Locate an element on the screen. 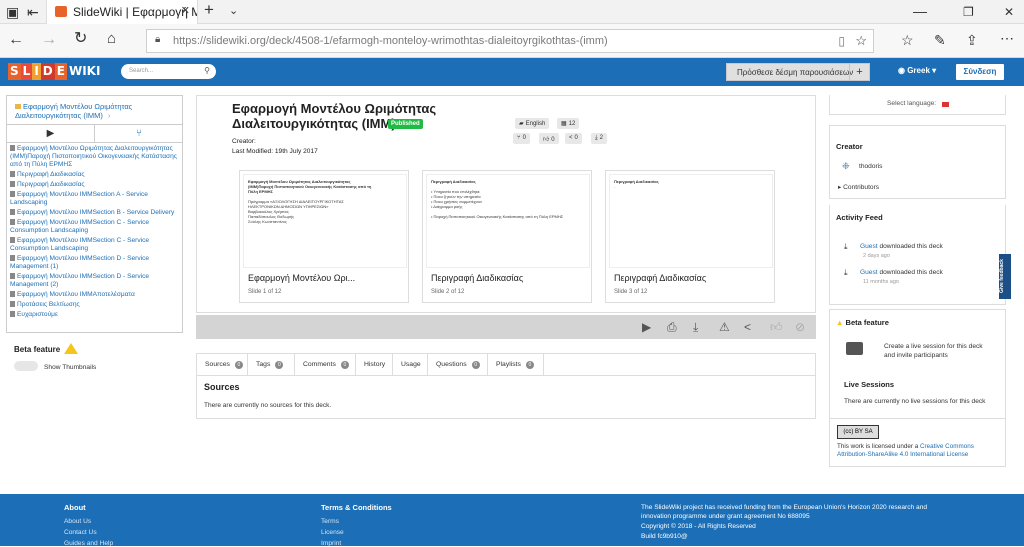 Image resolution: width=1024 pixels, height=547 pixels. slide-list-item: Προτάσεις Βελτίωσης is located at coordinates (95, 305).